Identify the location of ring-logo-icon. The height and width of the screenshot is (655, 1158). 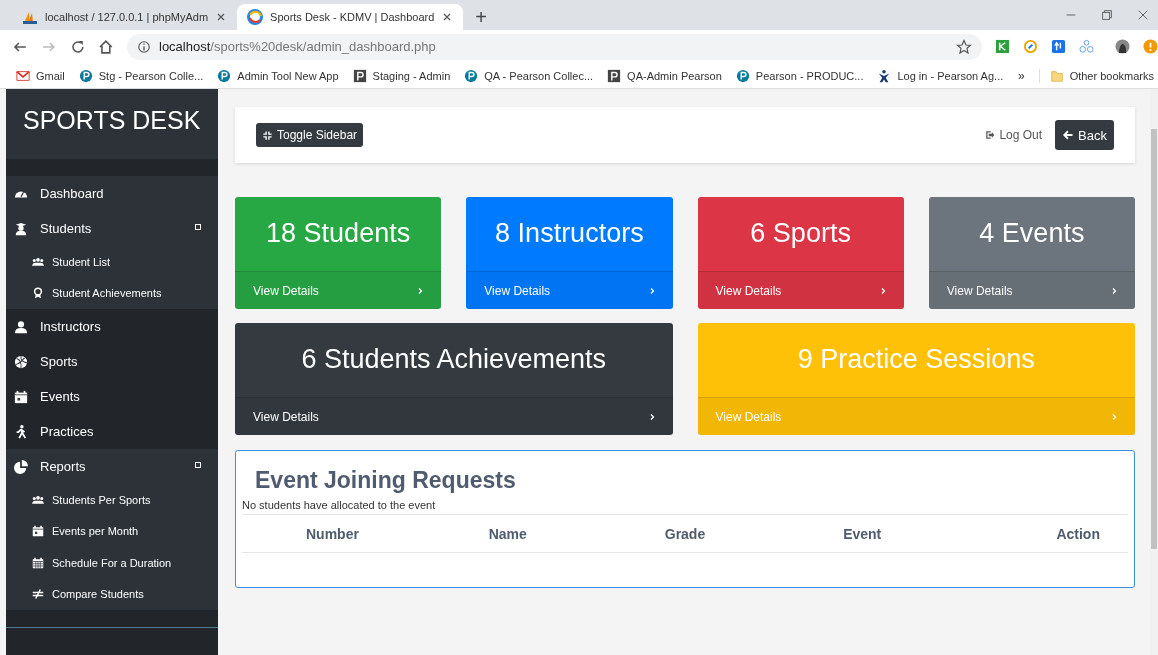
(255, 17).